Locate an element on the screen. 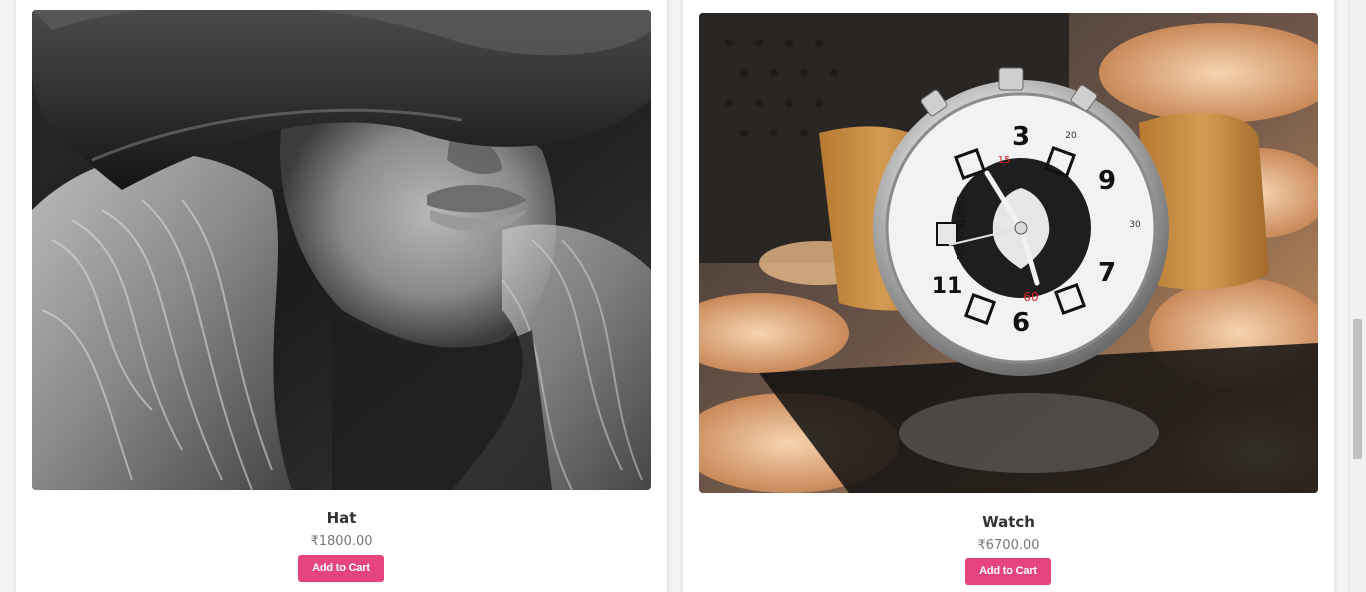 Image resolution: width=1366 pixels, height=592 pixels. dial-numeral-3: 3 is located at coordinates (1021, 137).